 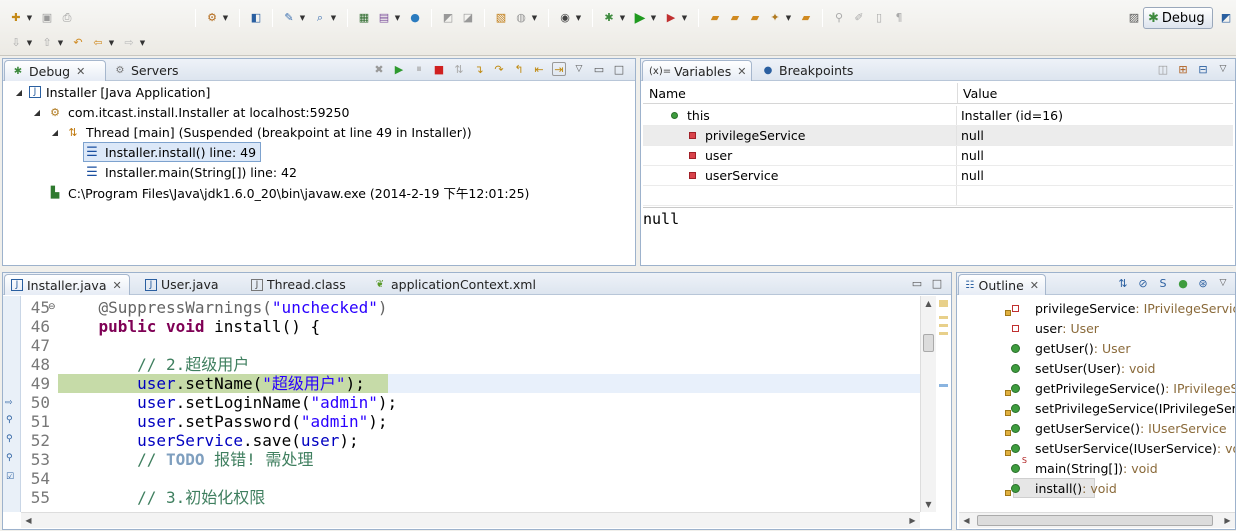 I want to click on next-annotation-icon: ⇩, so click(x=16, y=43).